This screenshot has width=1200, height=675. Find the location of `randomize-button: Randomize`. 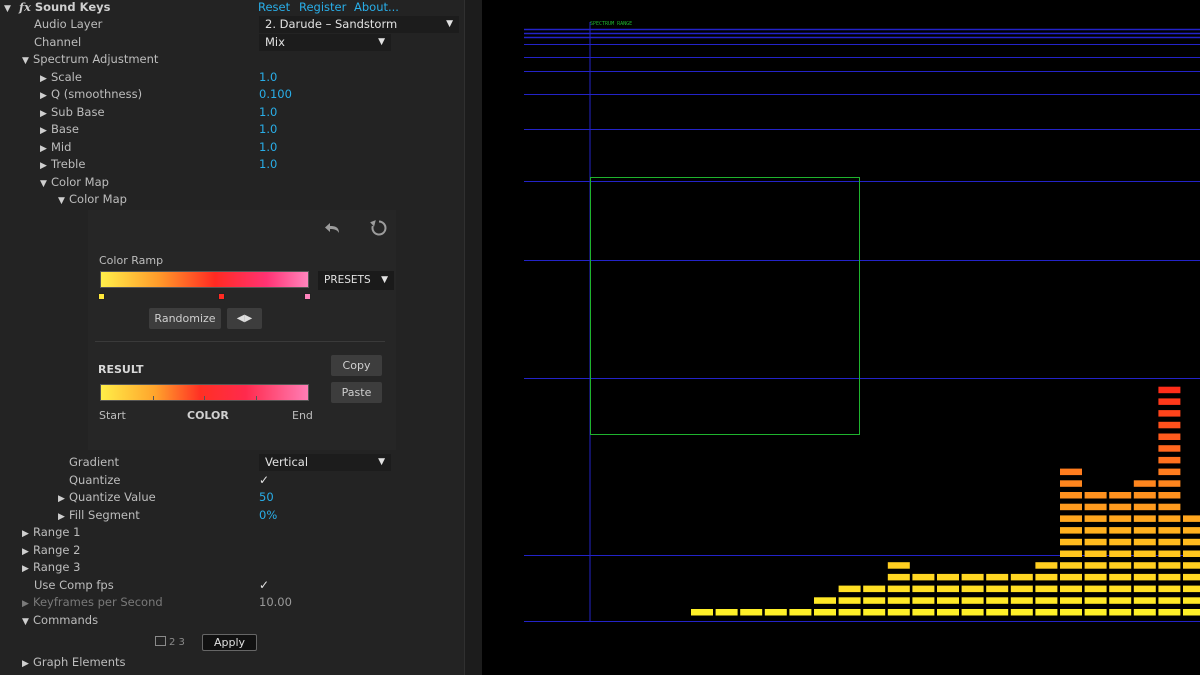

randomize-button: Randomize is located at coordinates (185, 318).